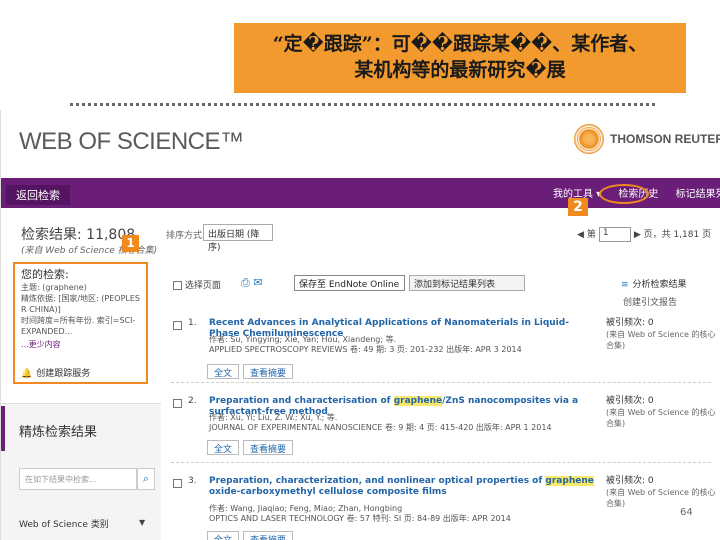 The height and width of the screenshot is (540, 720). What do you see at coordinates (27, 374) in the screenshot?
I see `bell-icon: 🔔` at bounding box center [27, 374].